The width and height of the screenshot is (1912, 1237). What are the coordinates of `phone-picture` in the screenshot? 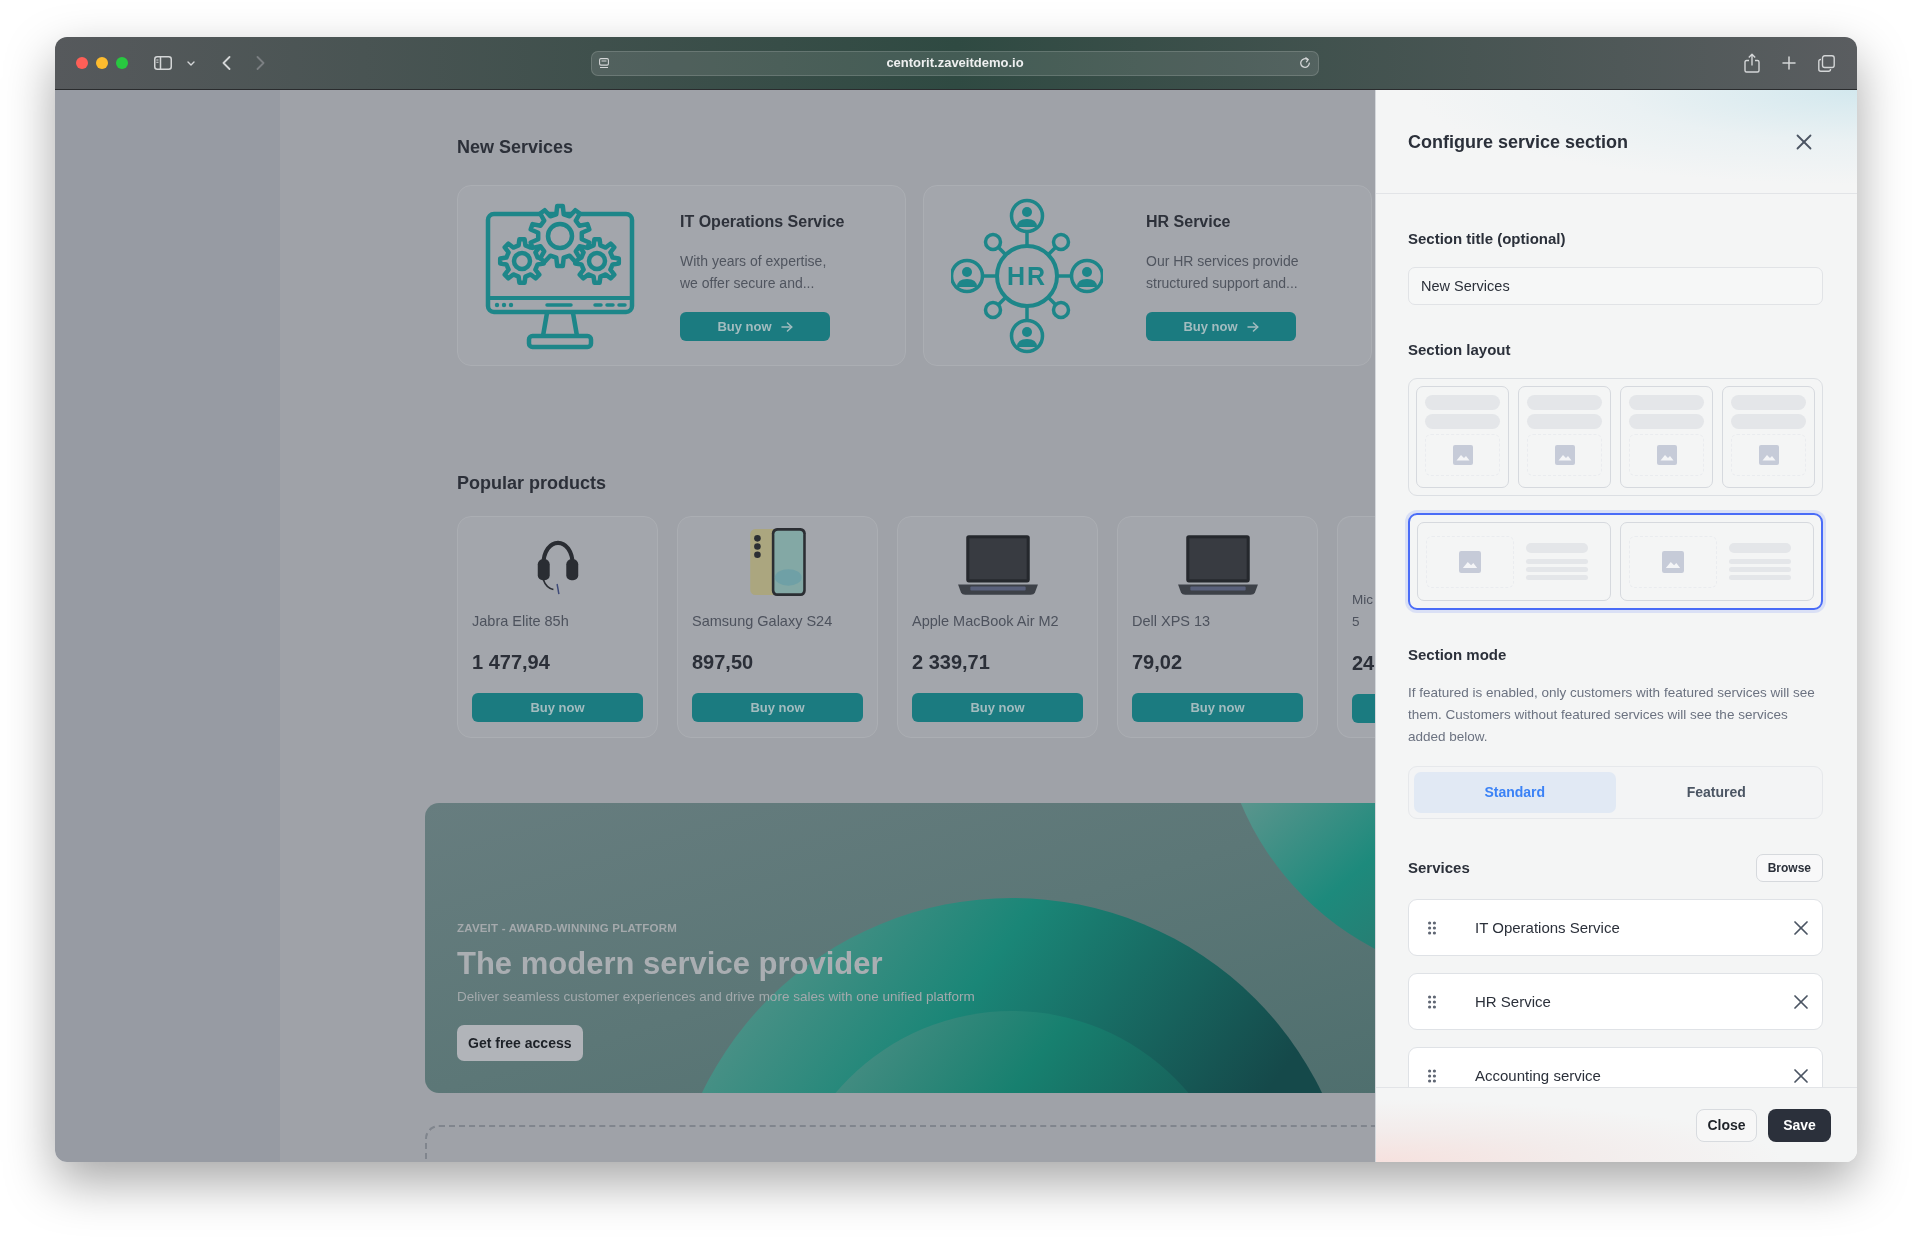 It's located at (777, 562).